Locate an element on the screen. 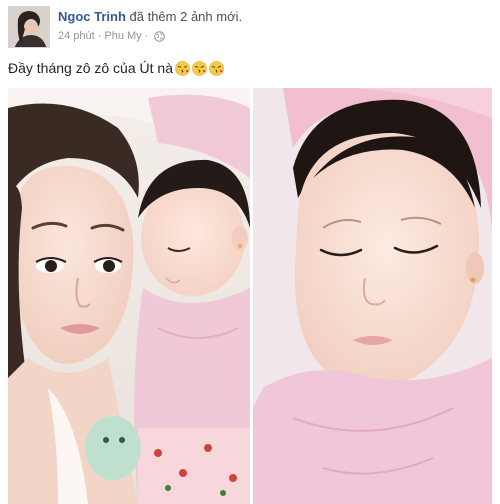  post-message: Đầy tháng zô zô của Út nà is located at coordinates (116, 68).